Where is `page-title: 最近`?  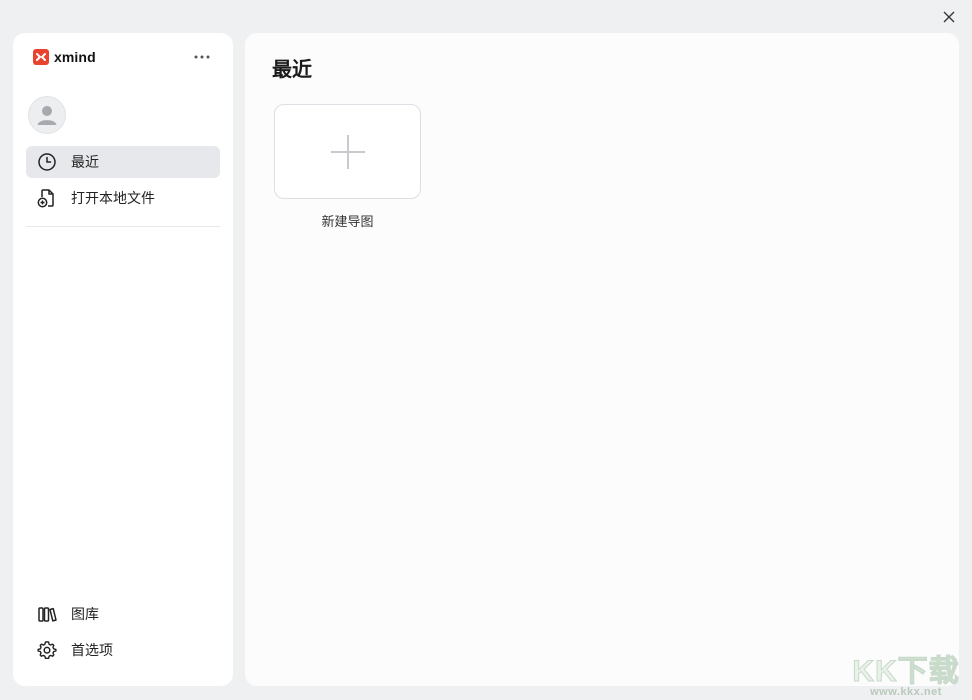
page-title: 最近 is located at coordinates (292, 70).